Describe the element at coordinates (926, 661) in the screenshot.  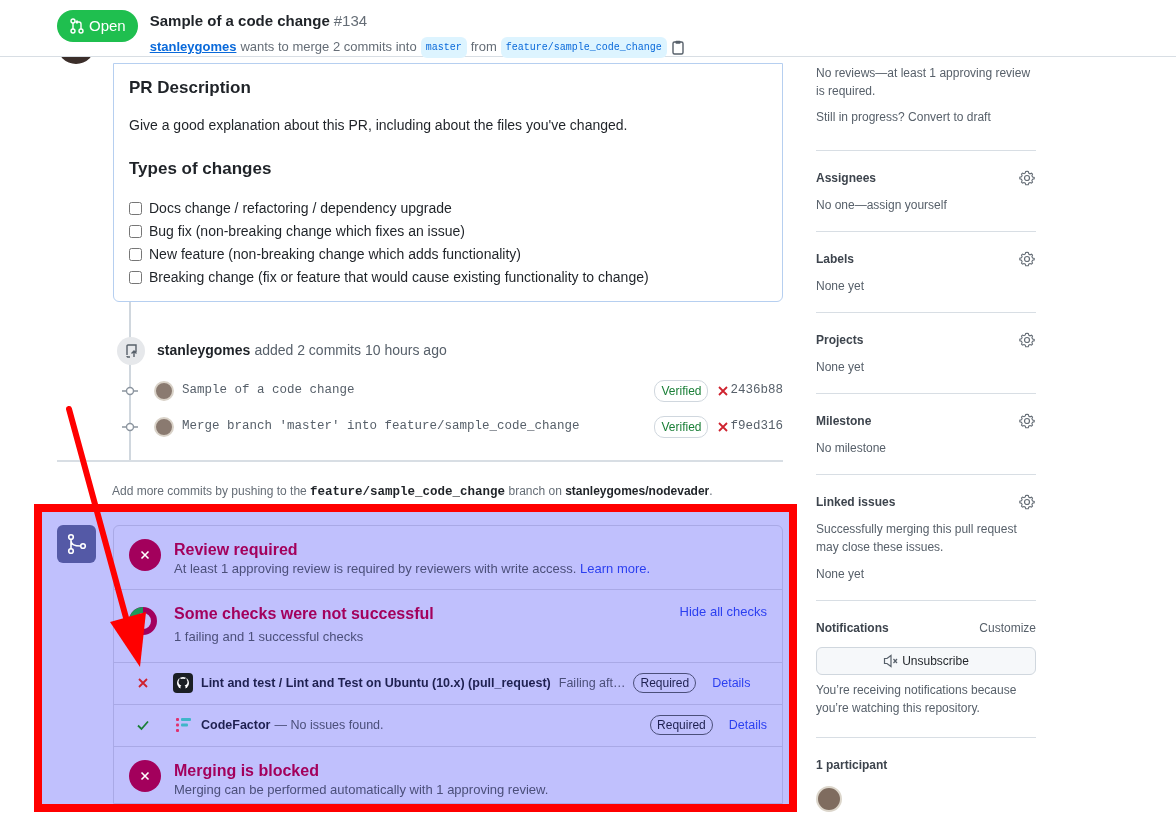
I see `unsubscribe-button: Unsubscribe` at that location.